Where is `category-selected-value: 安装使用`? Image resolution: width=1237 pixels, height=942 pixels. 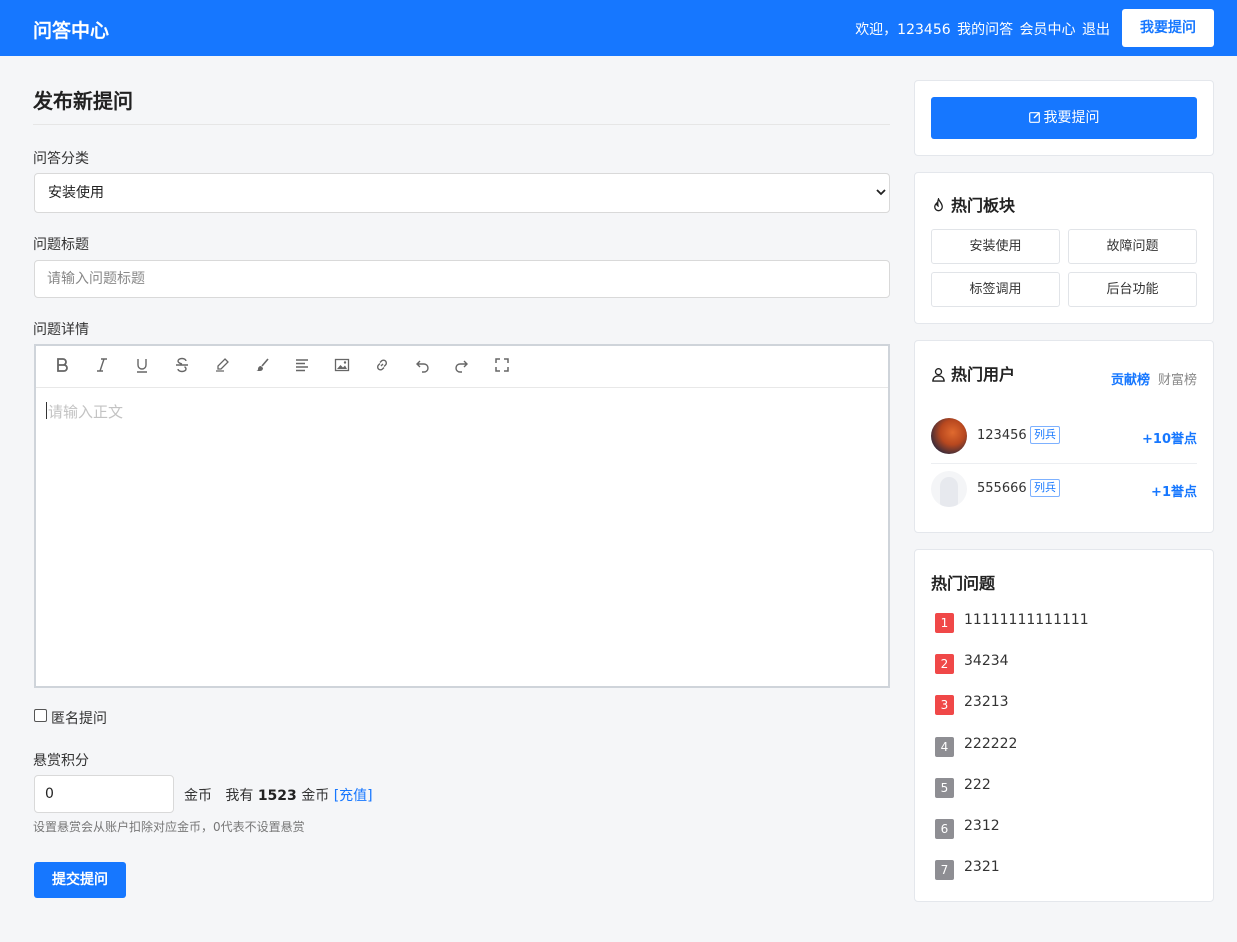
category-selected-value: 安装使用 is located at coordinates (76, 193).